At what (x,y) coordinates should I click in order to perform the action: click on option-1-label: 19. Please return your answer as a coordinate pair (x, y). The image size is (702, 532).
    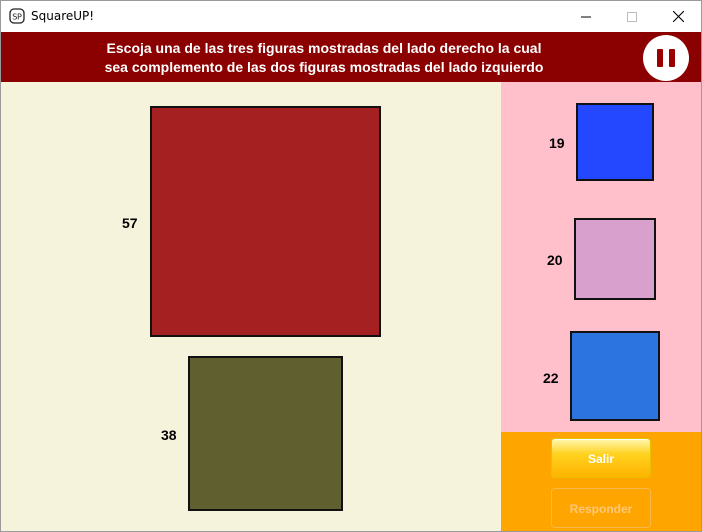
    Looking at the image, I should click on (557, 143).